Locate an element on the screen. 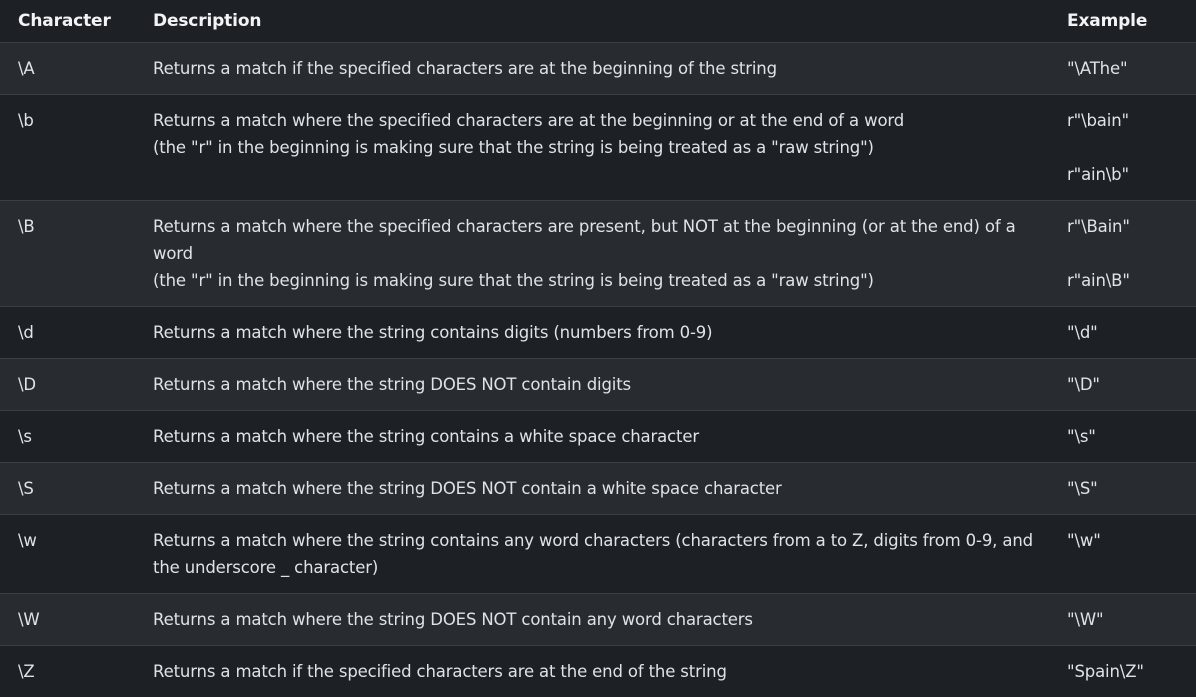 This screenshot has width=1196, height=697. example-cell: "\W" is located at coordinates (1122, 620).